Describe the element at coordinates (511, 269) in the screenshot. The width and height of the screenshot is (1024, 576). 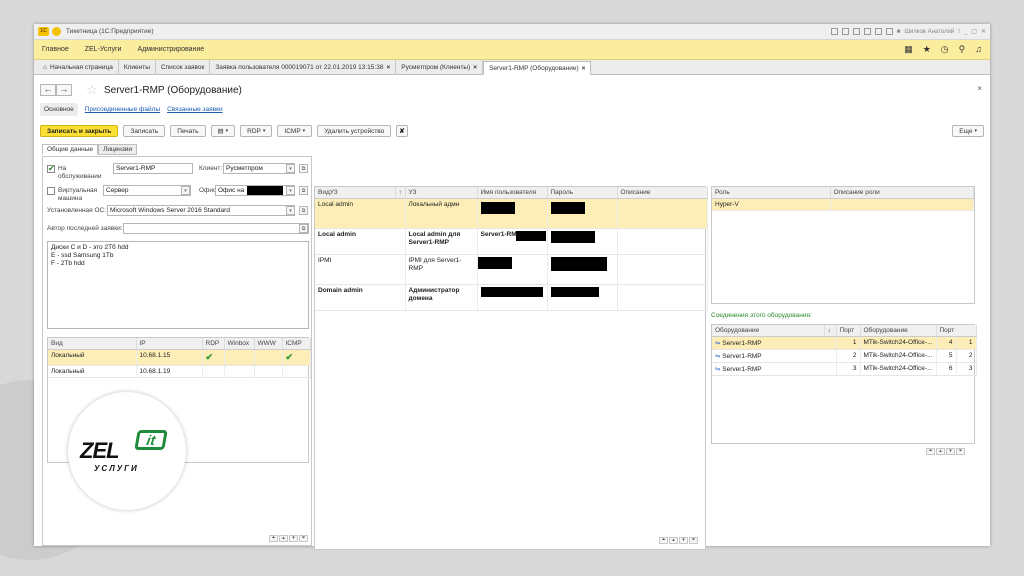
I see `table-row: IPMI IPMI для Server1-RMP` at that location.